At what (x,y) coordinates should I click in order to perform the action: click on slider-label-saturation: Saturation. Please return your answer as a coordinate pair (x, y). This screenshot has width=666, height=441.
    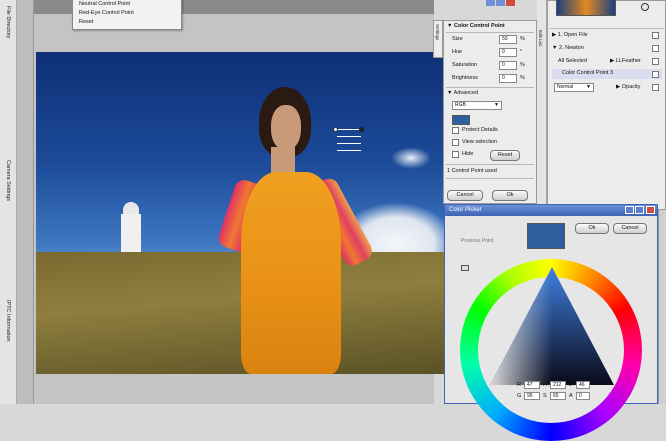
    Looking at the image, I should click on (465, 65).